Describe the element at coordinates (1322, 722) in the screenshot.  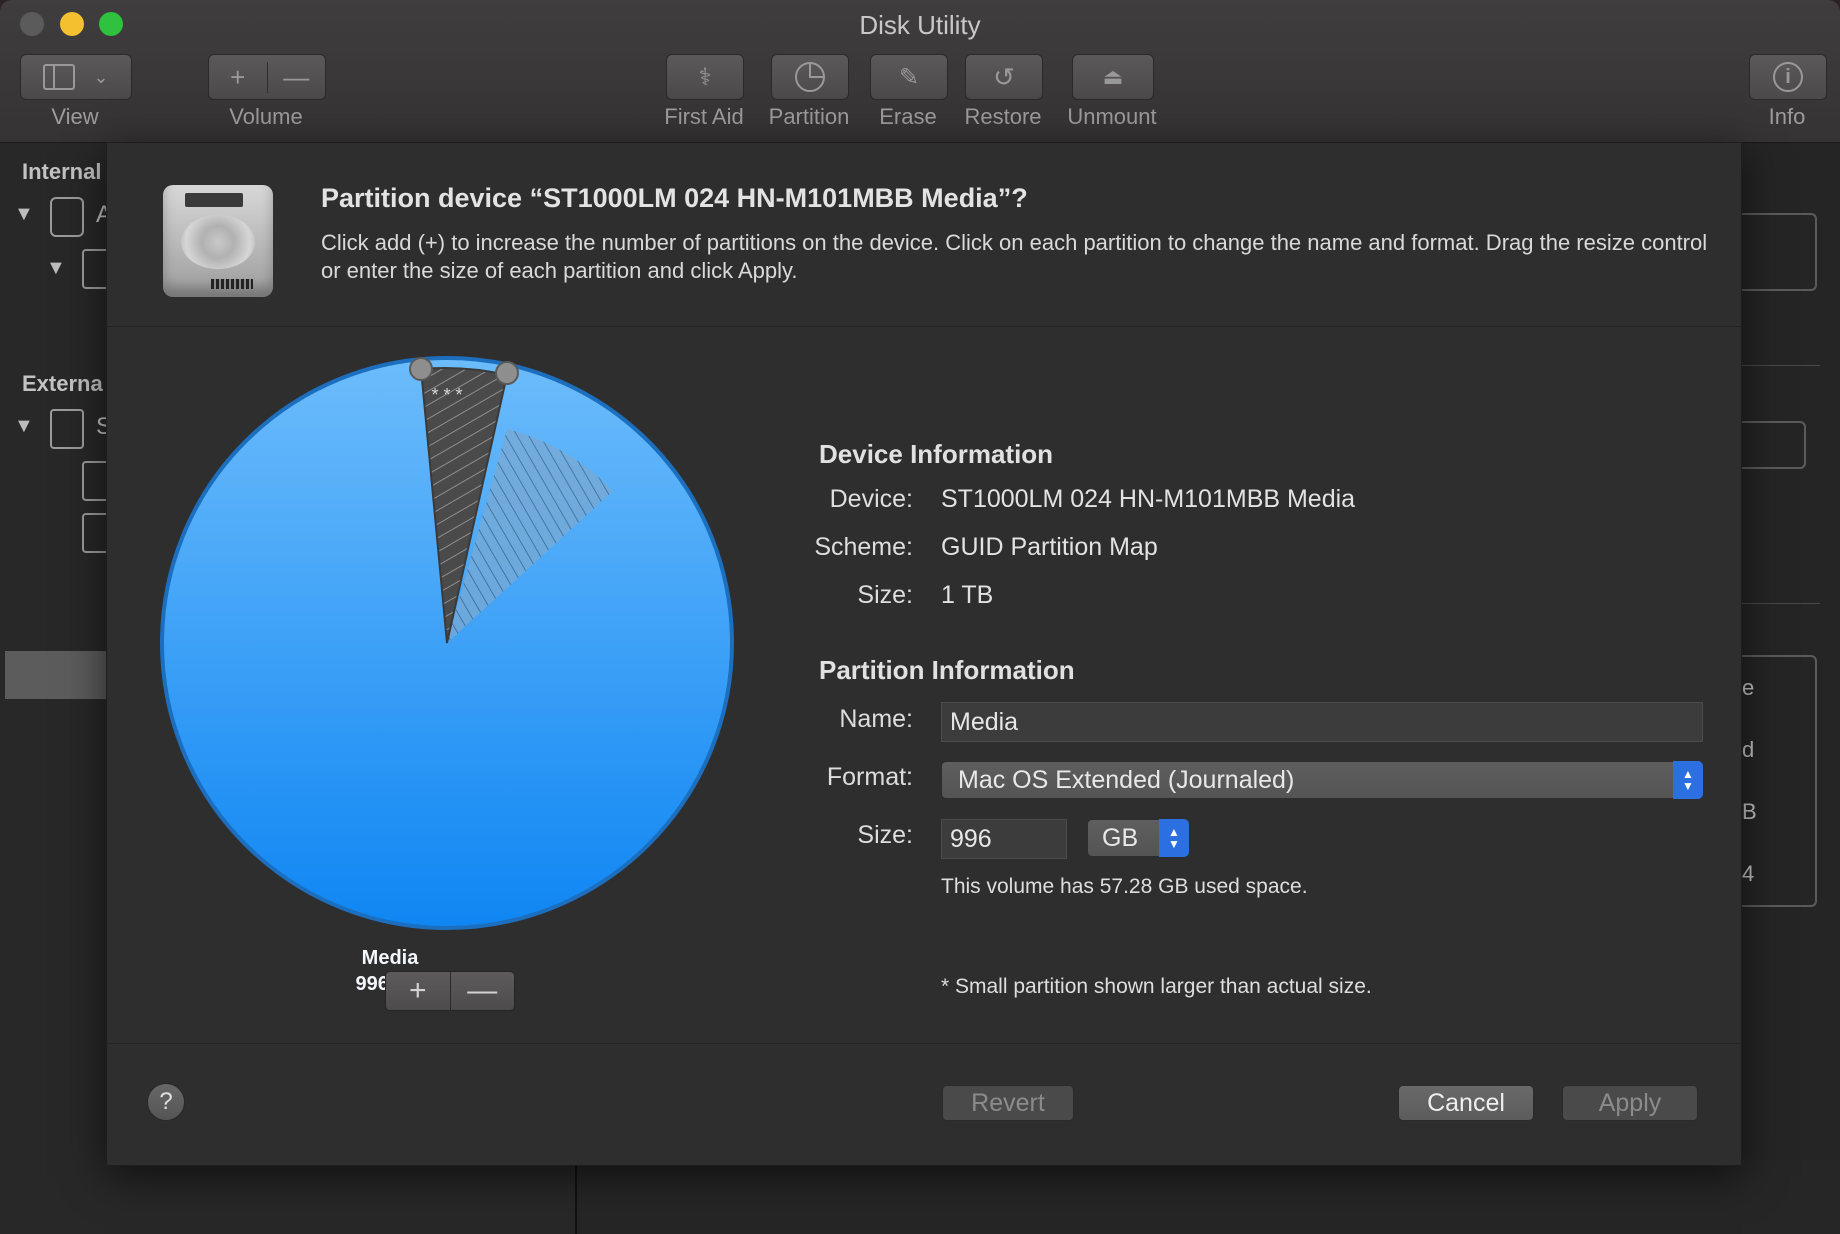
I see `partition-name-field: Media` at that location.